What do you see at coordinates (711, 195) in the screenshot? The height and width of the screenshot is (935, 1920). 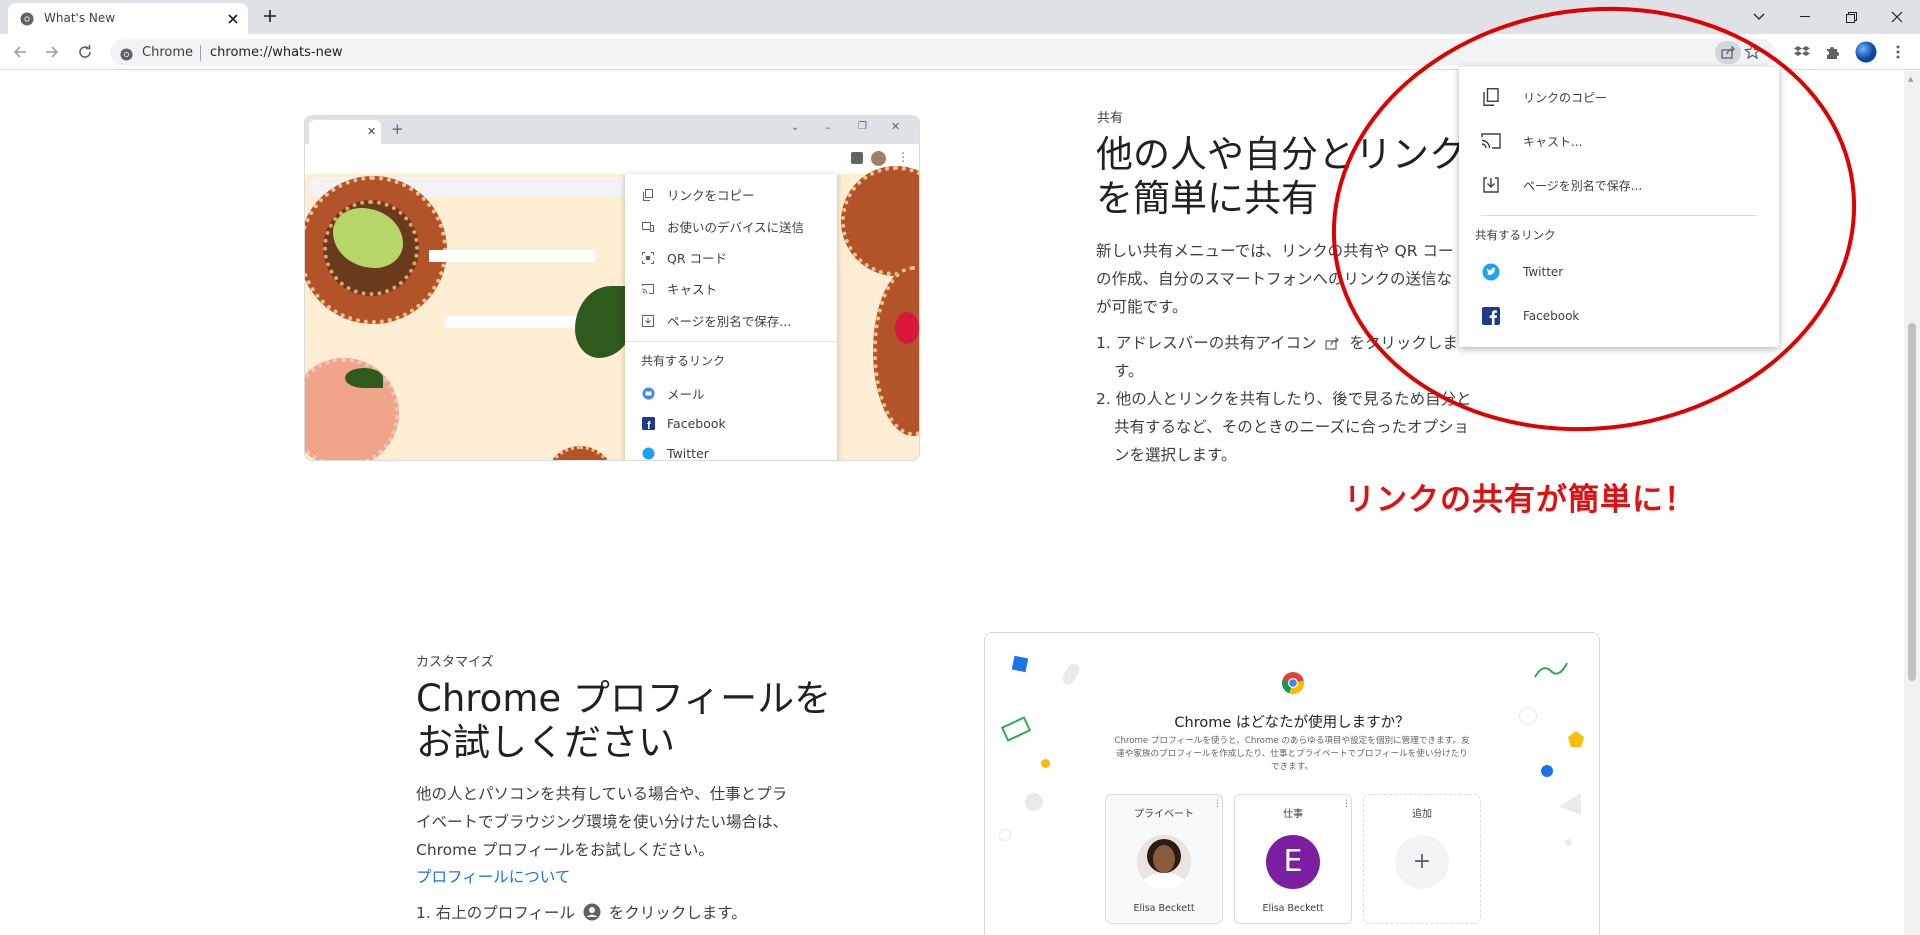 I see `illustration-copy-link-label: リンクをコピー` at bounding box center [711, 195].